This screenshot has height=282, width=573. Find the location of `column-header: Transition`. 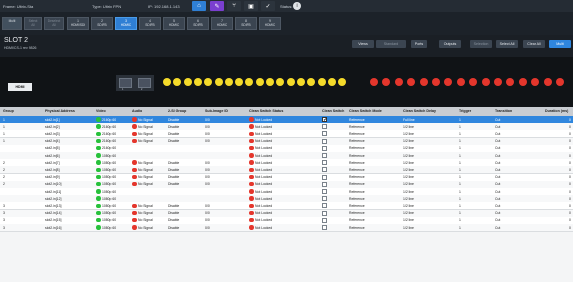

column-header: Transition is located at coordinates (503, 111).